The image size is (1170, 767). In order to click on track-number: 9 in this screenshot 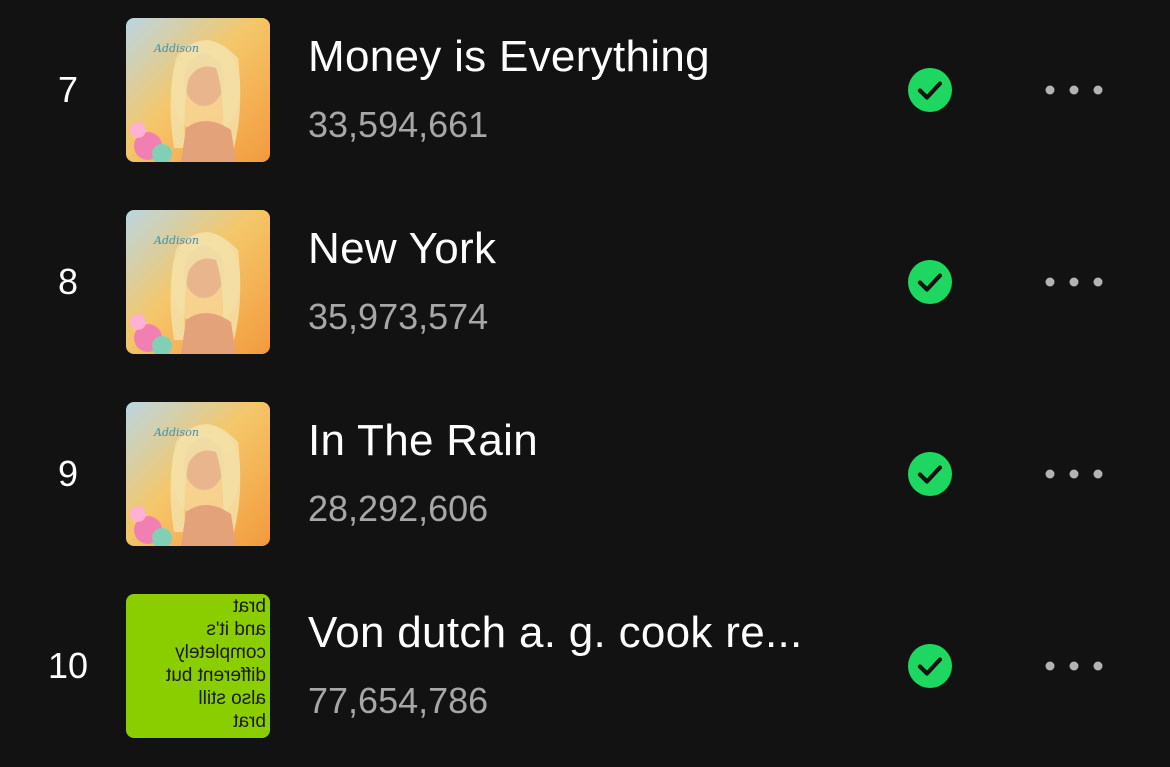, I will do `click(68, 473)`.